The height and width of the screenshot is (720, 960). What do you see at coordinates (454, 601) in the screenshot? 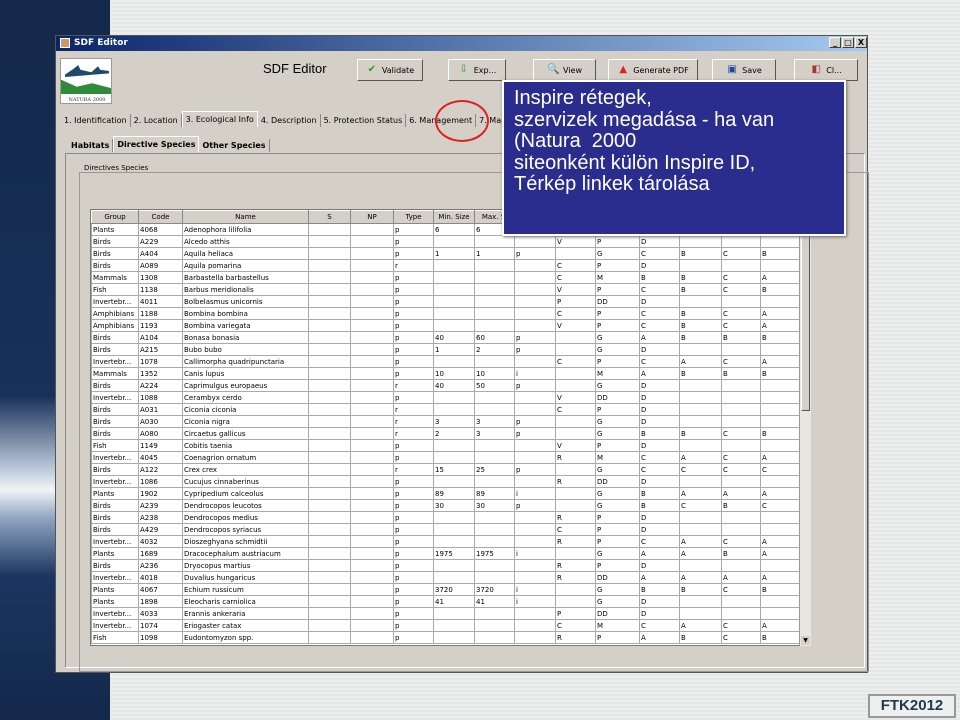
I see `table-cell: 41` at bounding box center [454, 601].